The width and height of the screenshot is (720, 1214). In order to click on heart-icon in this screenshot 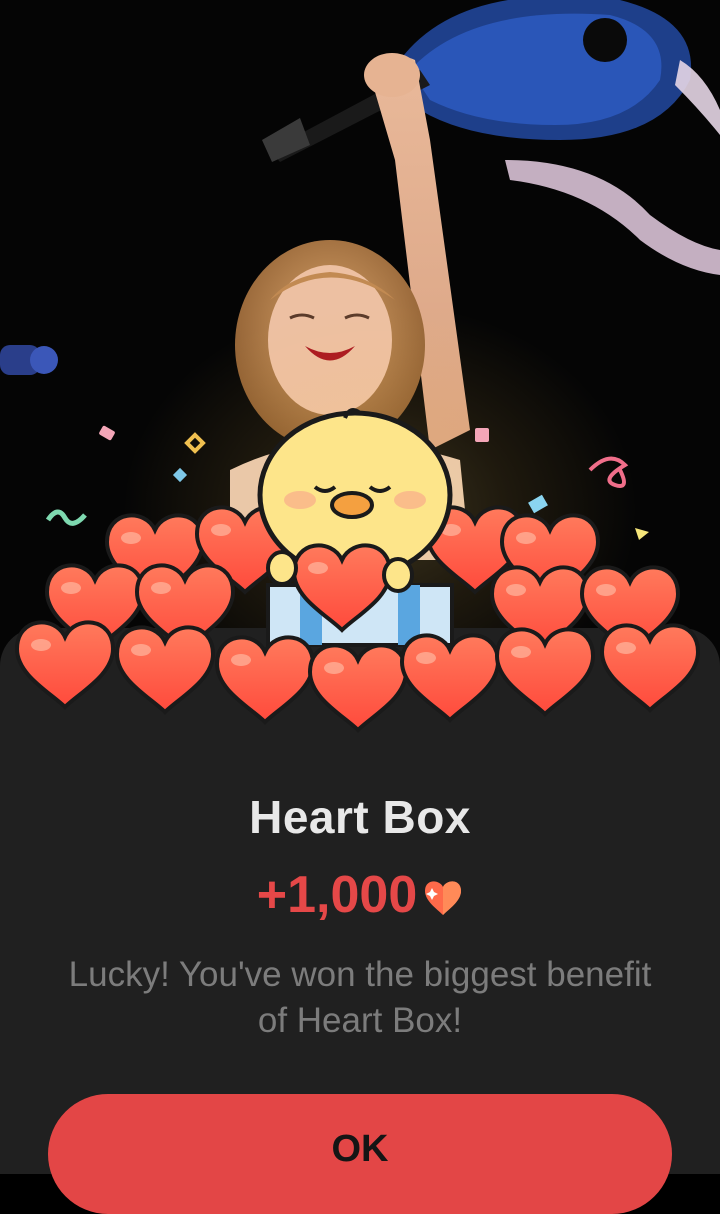, I will do `click(443, 898)`.